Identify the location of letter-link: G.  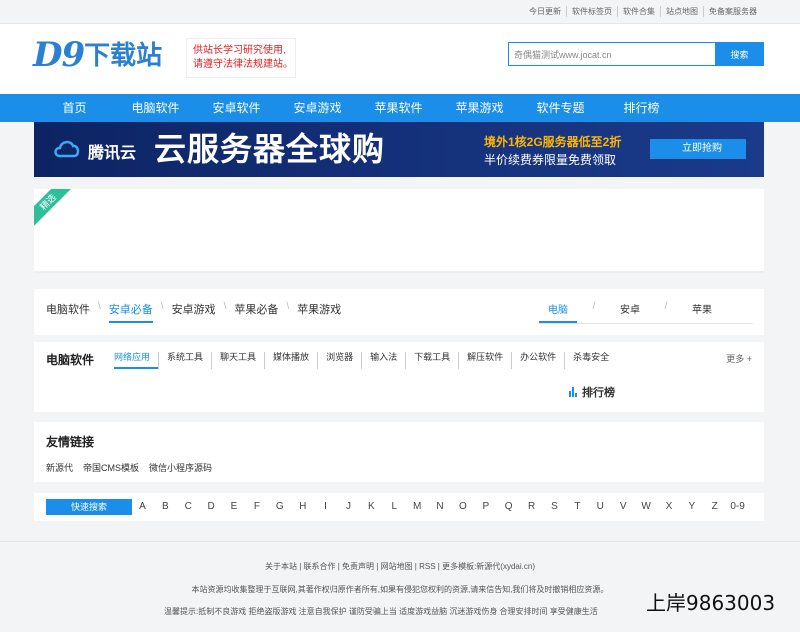
(279, 506).